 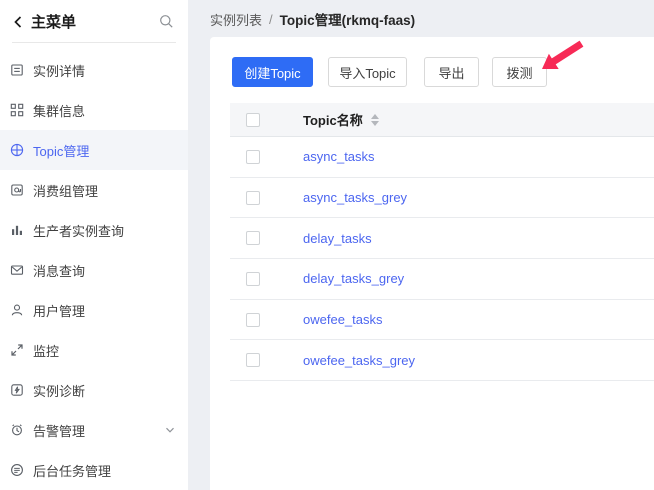 What do you see at coordinates (94, 70) in the screenshot?
I see `sidebar-item-instance-detail: 实例详情` at bounding box center [94, 70].